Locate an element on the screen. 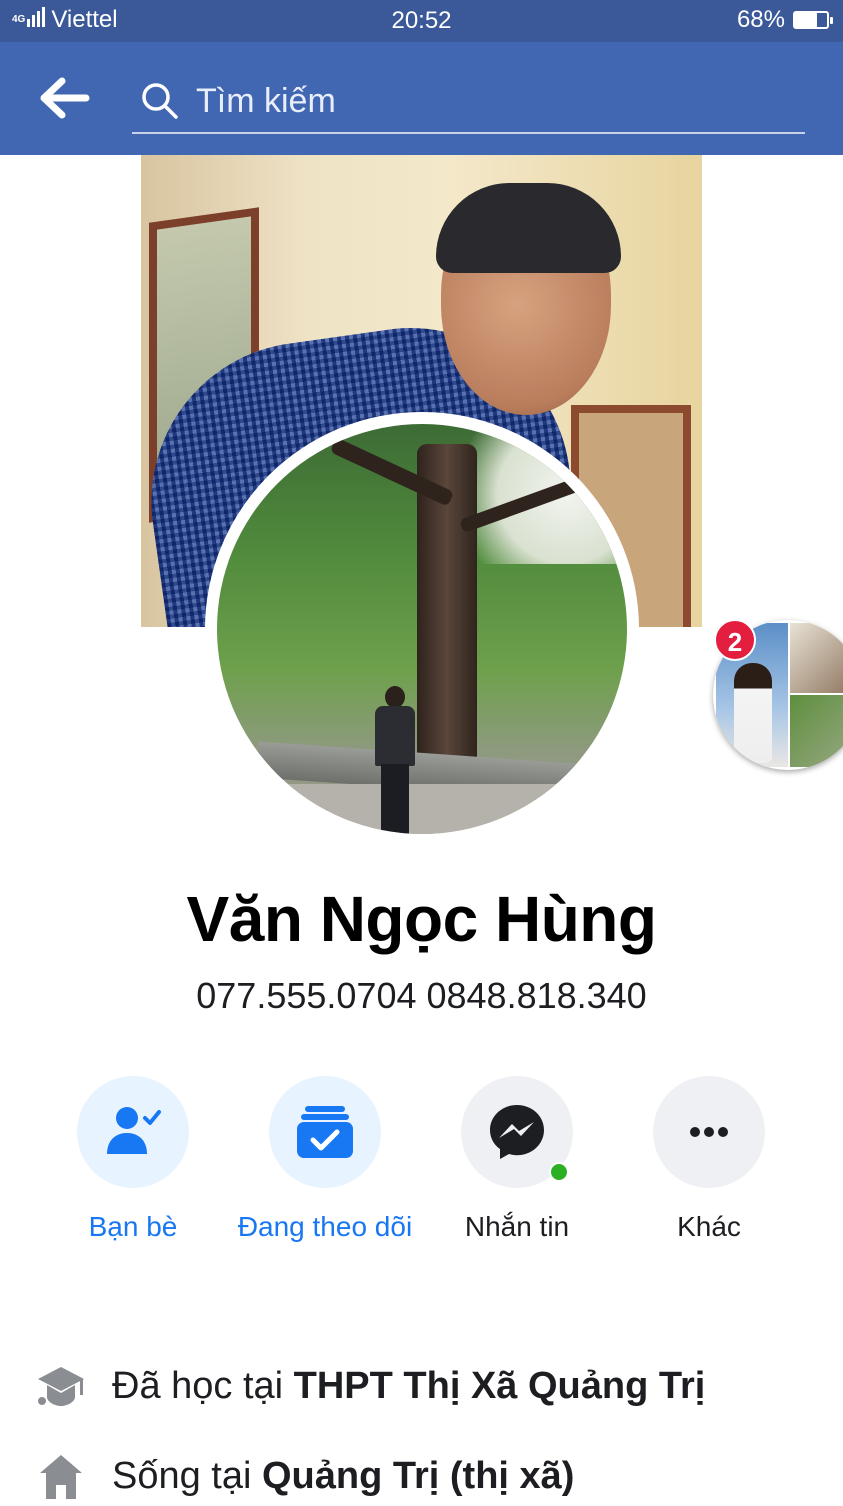 Image resolution: width=843 pixels, height=1506 pixels. top-nav-bar is located at coordinates (421, 98).